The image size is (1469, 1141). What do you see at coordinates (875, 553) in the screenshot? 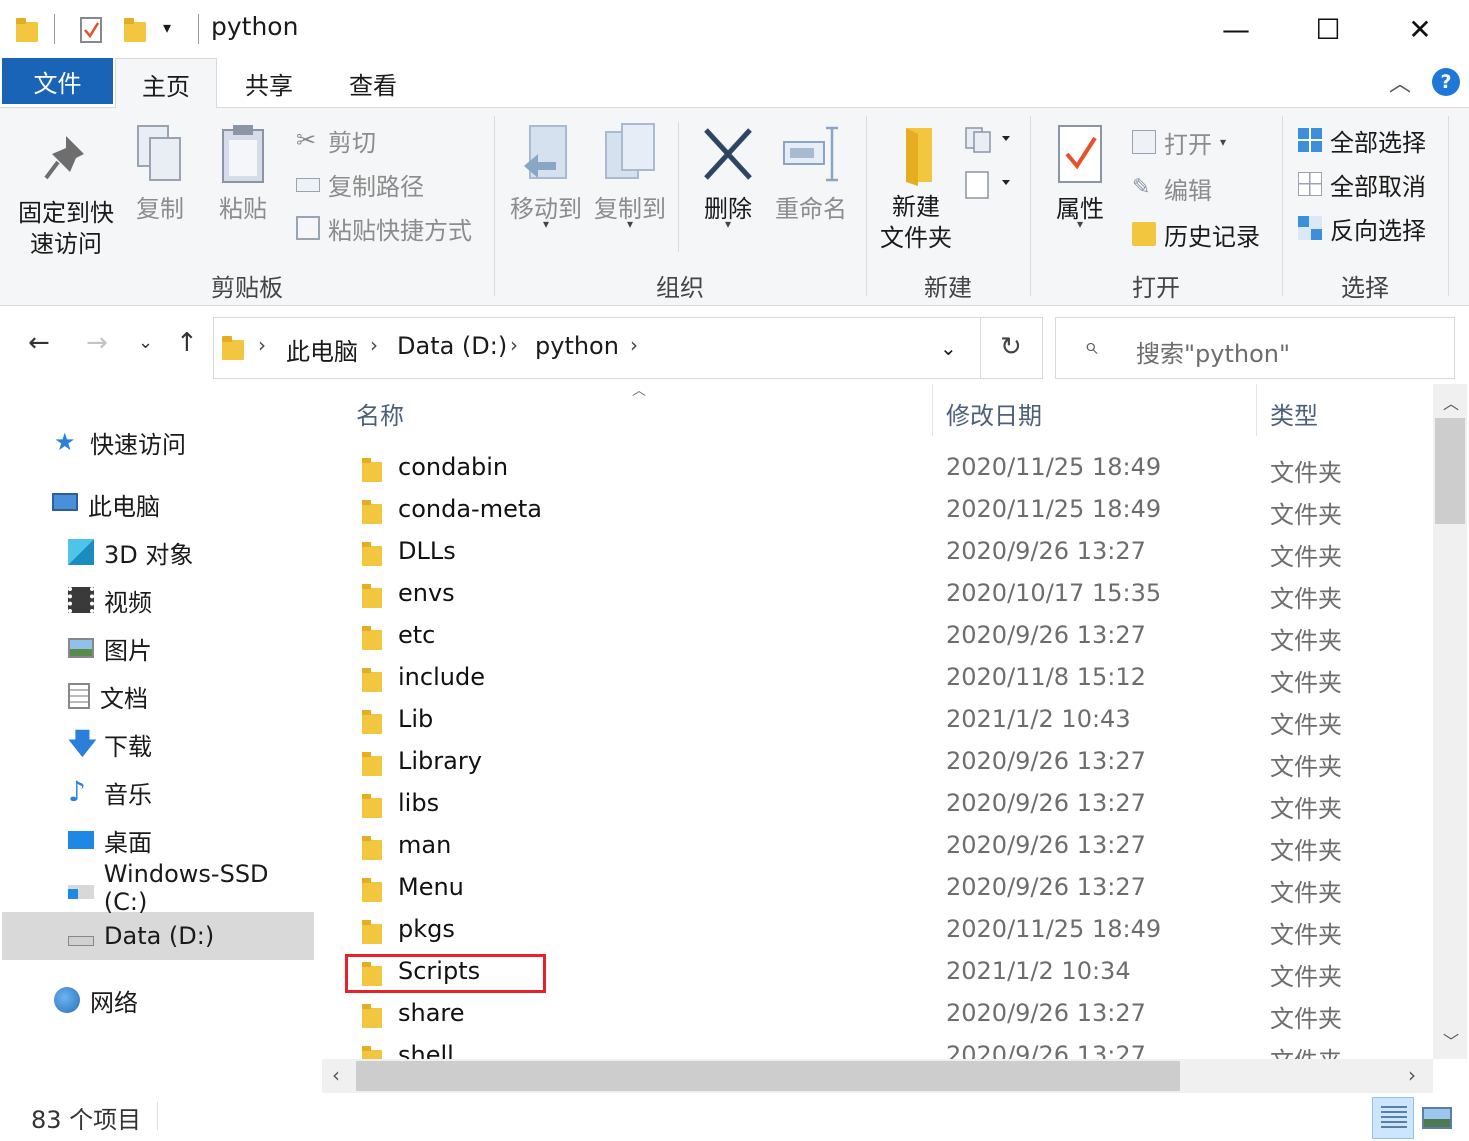
I see `file-row: DLLs 2020/9/26 13:27 文件夹` at bounding box center [875, 553].